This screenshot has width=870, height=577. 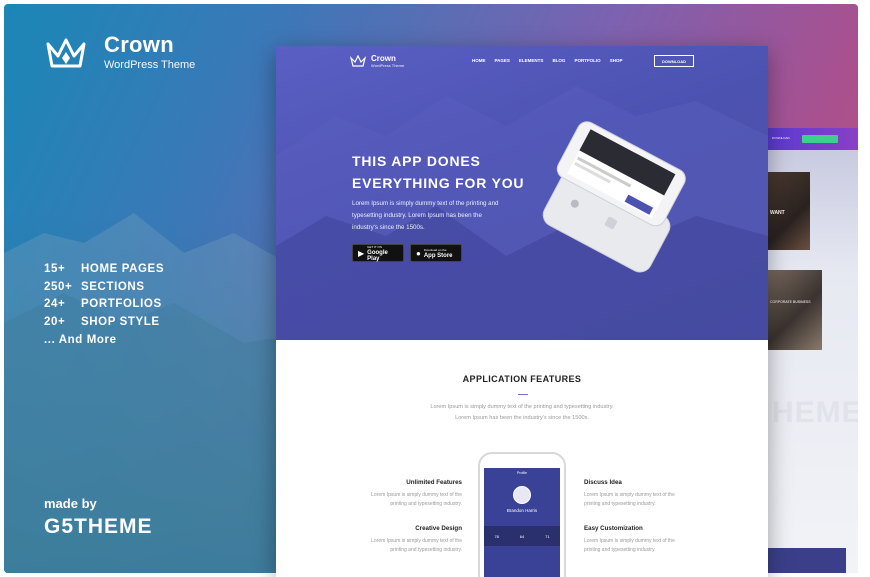 I want to click on stat-value: 64, so click(x=522, y=536).